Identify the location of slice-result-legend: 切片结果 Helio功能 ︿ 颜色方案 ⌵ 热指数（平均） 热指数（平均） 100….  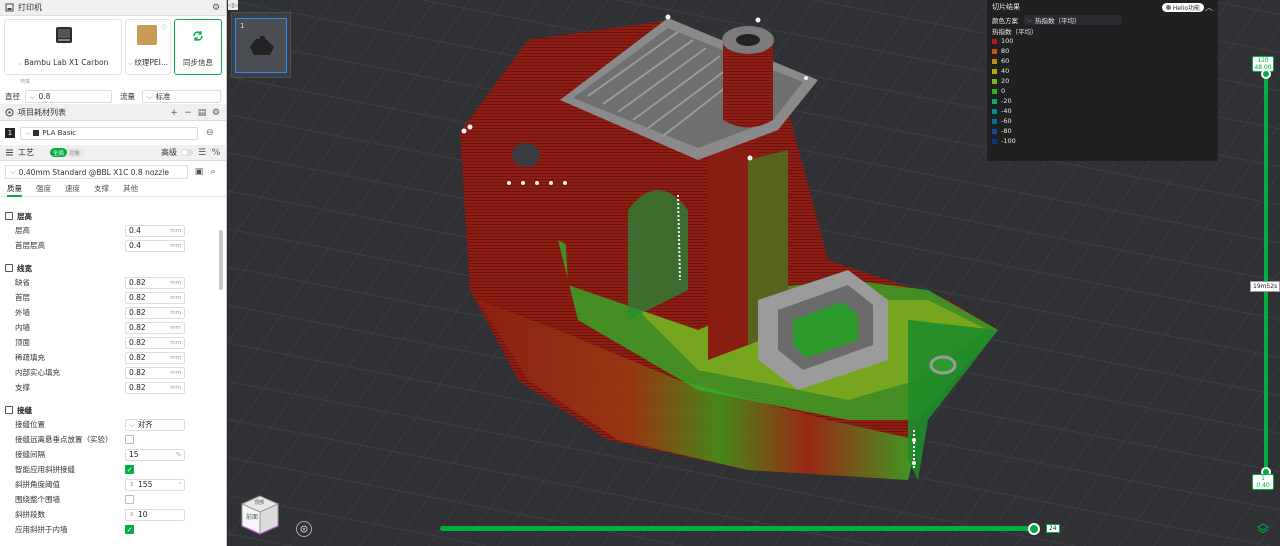
(1102, 80).